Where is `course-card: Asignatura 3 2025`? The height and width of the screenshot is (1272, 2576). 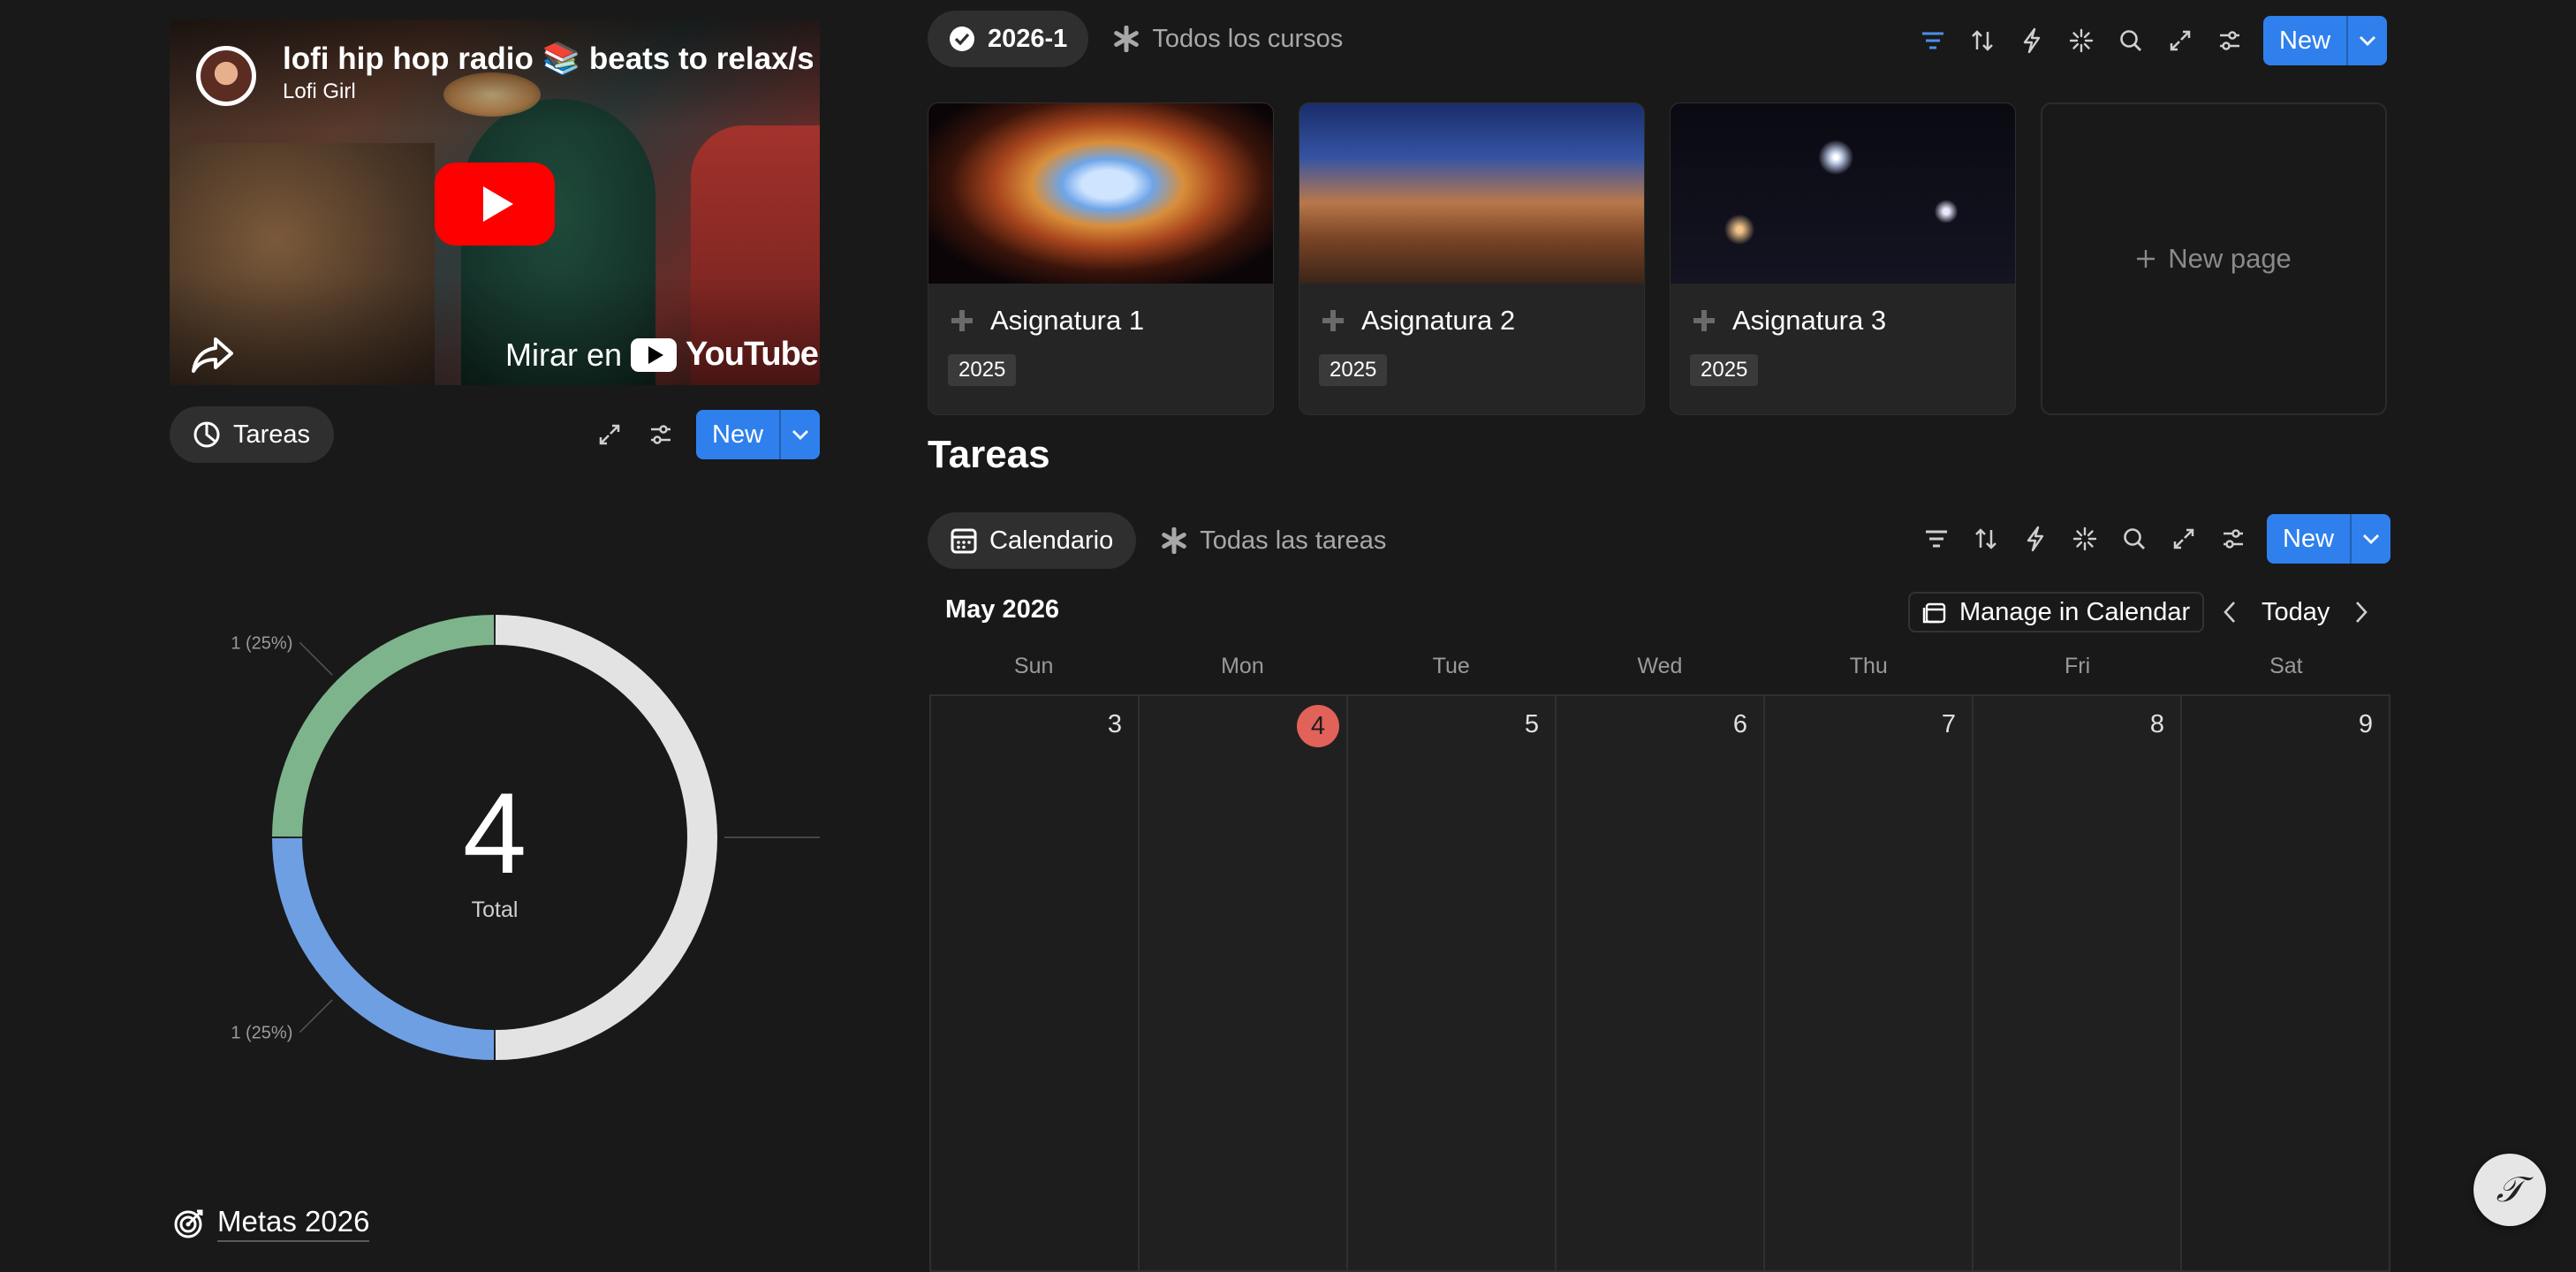
course-card: Asignatura 3 2025 is located at coordinates (1843, 258).